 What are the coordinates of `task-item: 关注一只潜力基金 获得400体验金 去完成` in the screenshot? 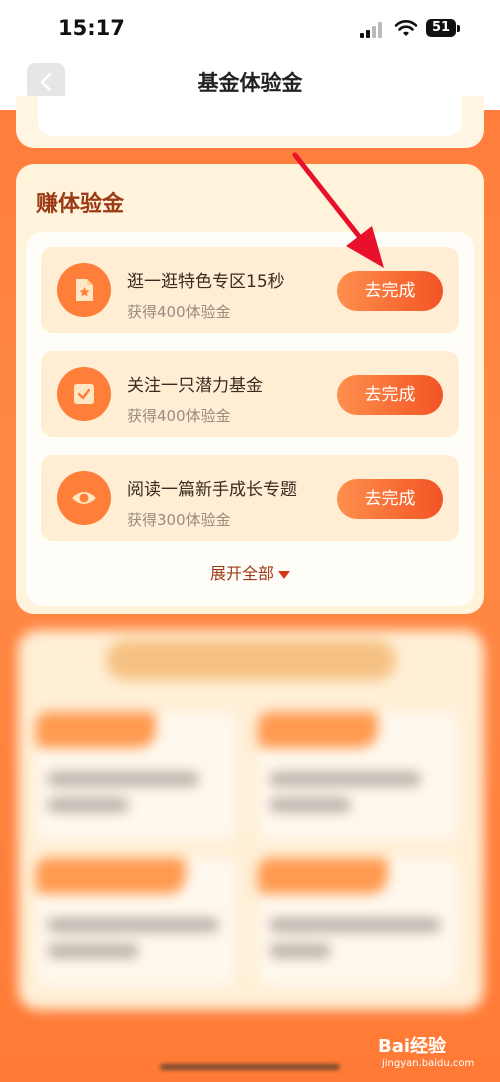 It's located at (250, 394).